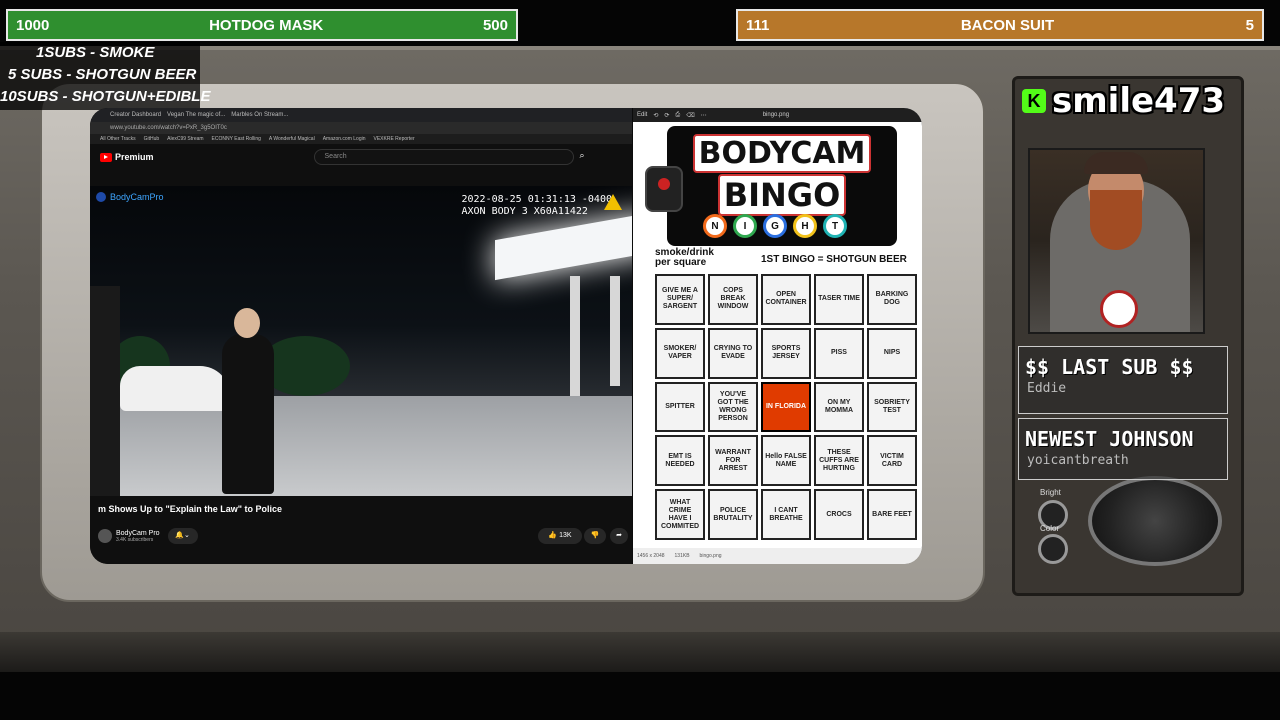 The height and width of the screenshot is (720, 1280). Describe the element at coordinates (292, 139) in the screenshot. I see `bookmark: A Wonderful Magical` at that location.